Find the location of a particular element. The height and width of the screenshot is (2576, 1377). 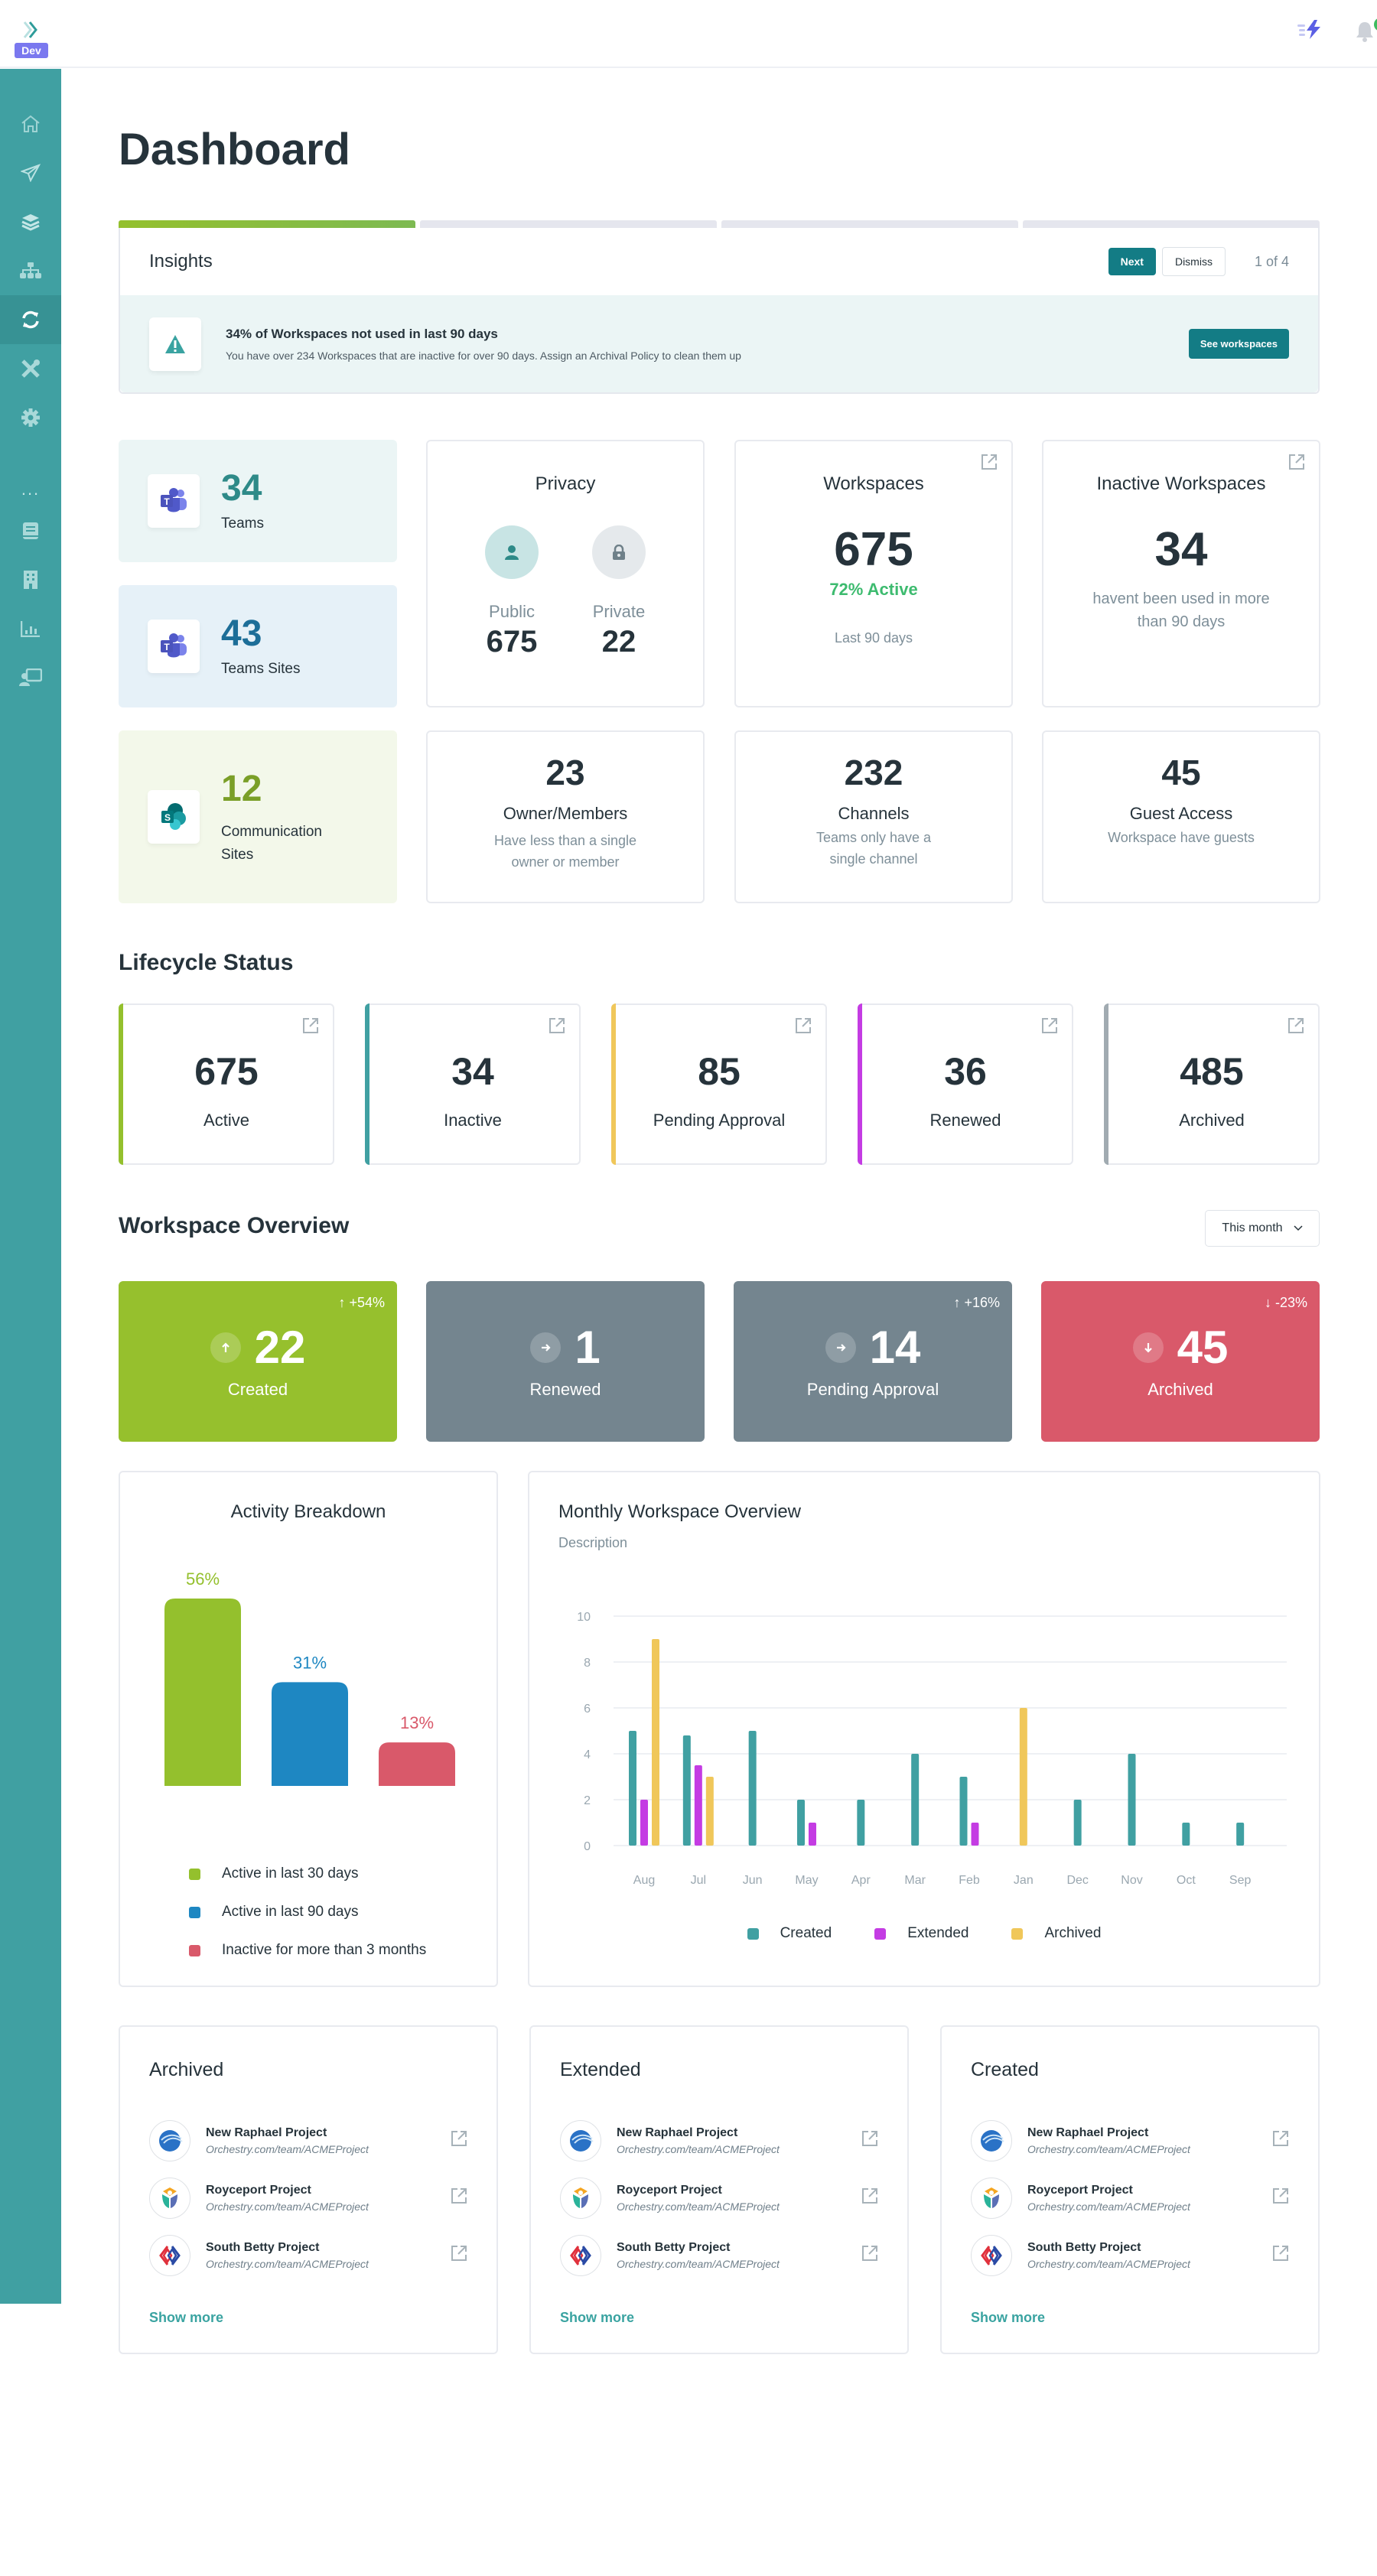

bar-created-nov is located at coordinates (1132, 1800).